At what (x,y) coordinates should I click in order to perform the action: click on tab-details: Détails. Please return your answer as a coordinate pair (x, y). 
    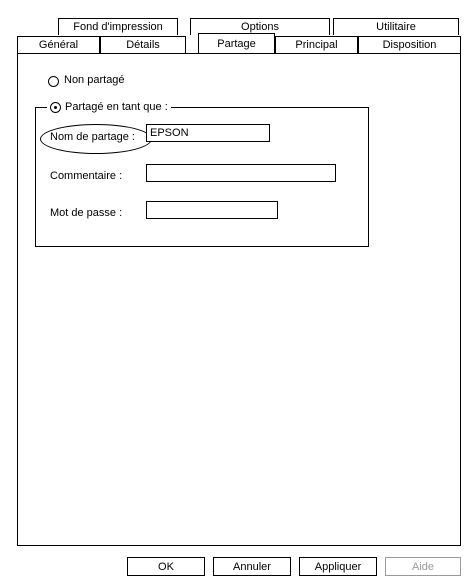
    Looking at the image, I should click on (143, 44).